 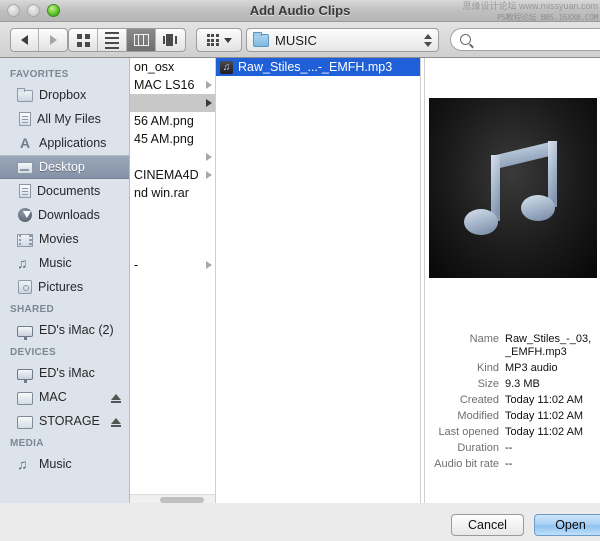 What do you see at coordinates (300, 522) in the screenshot?
I see `dialog-footer: Cancel Open` at bounding box center [300, 522].